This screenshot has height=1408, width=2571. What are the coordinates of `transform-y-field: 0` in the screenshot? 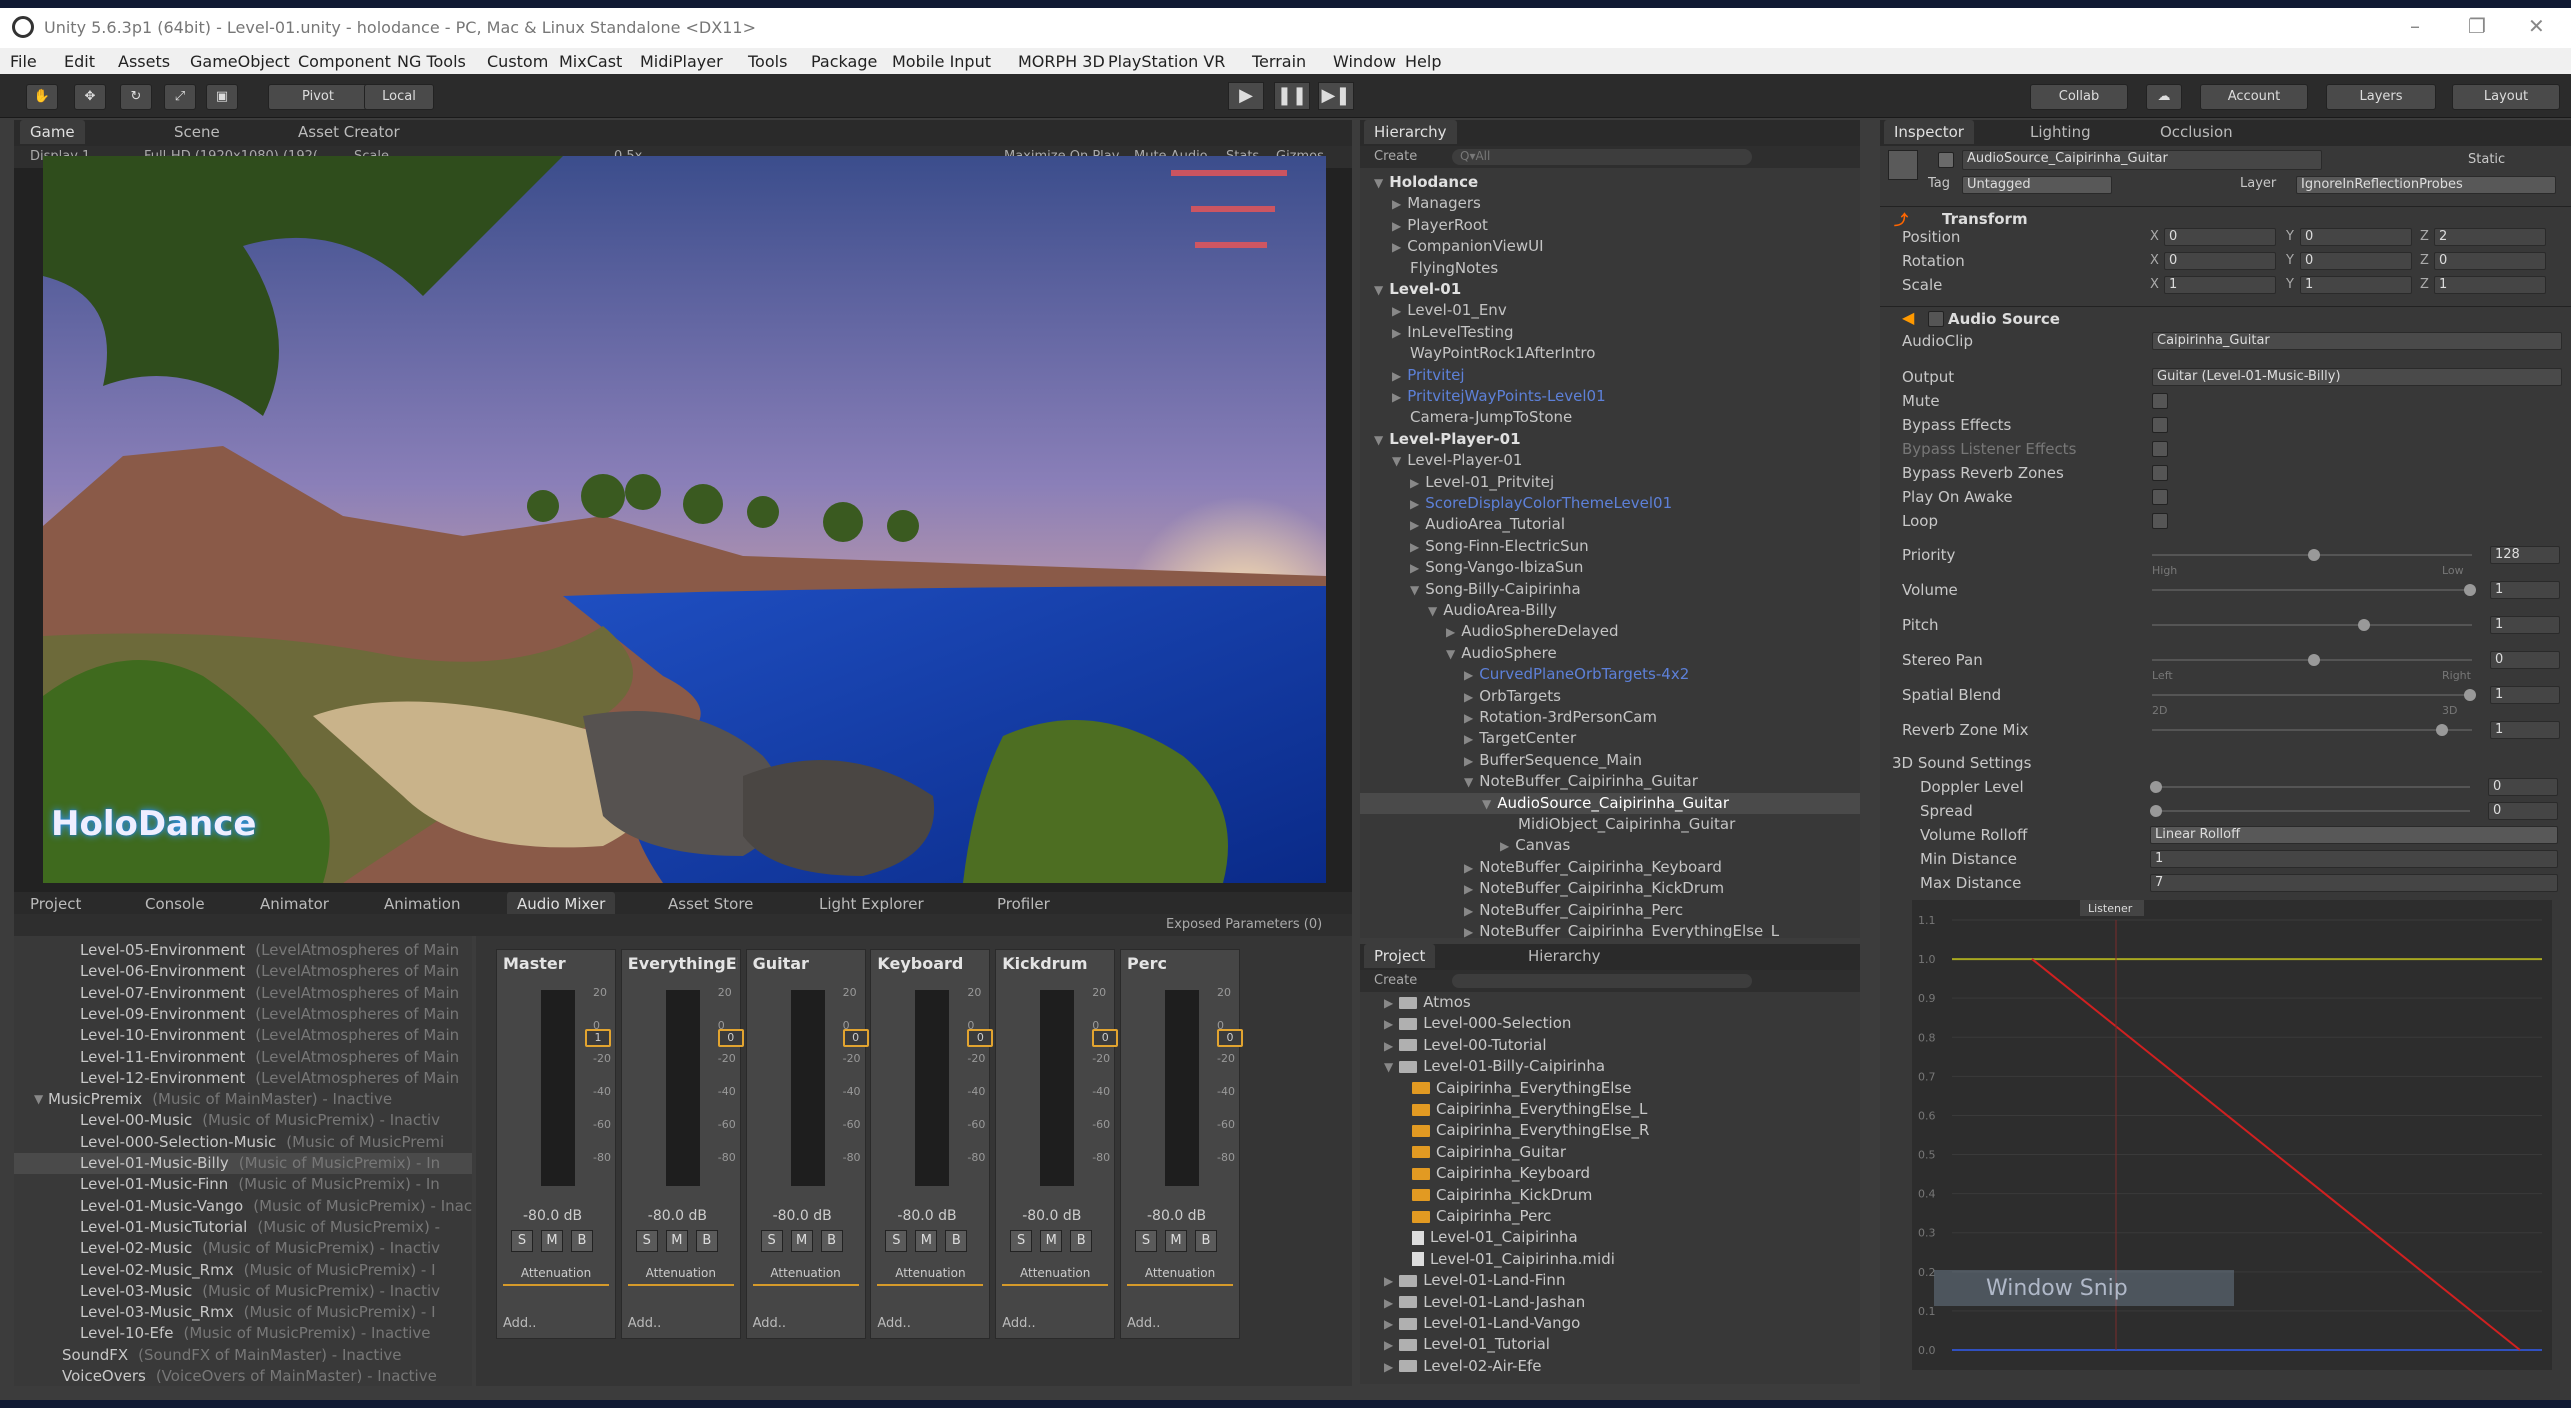 It's located at (2356, 237).